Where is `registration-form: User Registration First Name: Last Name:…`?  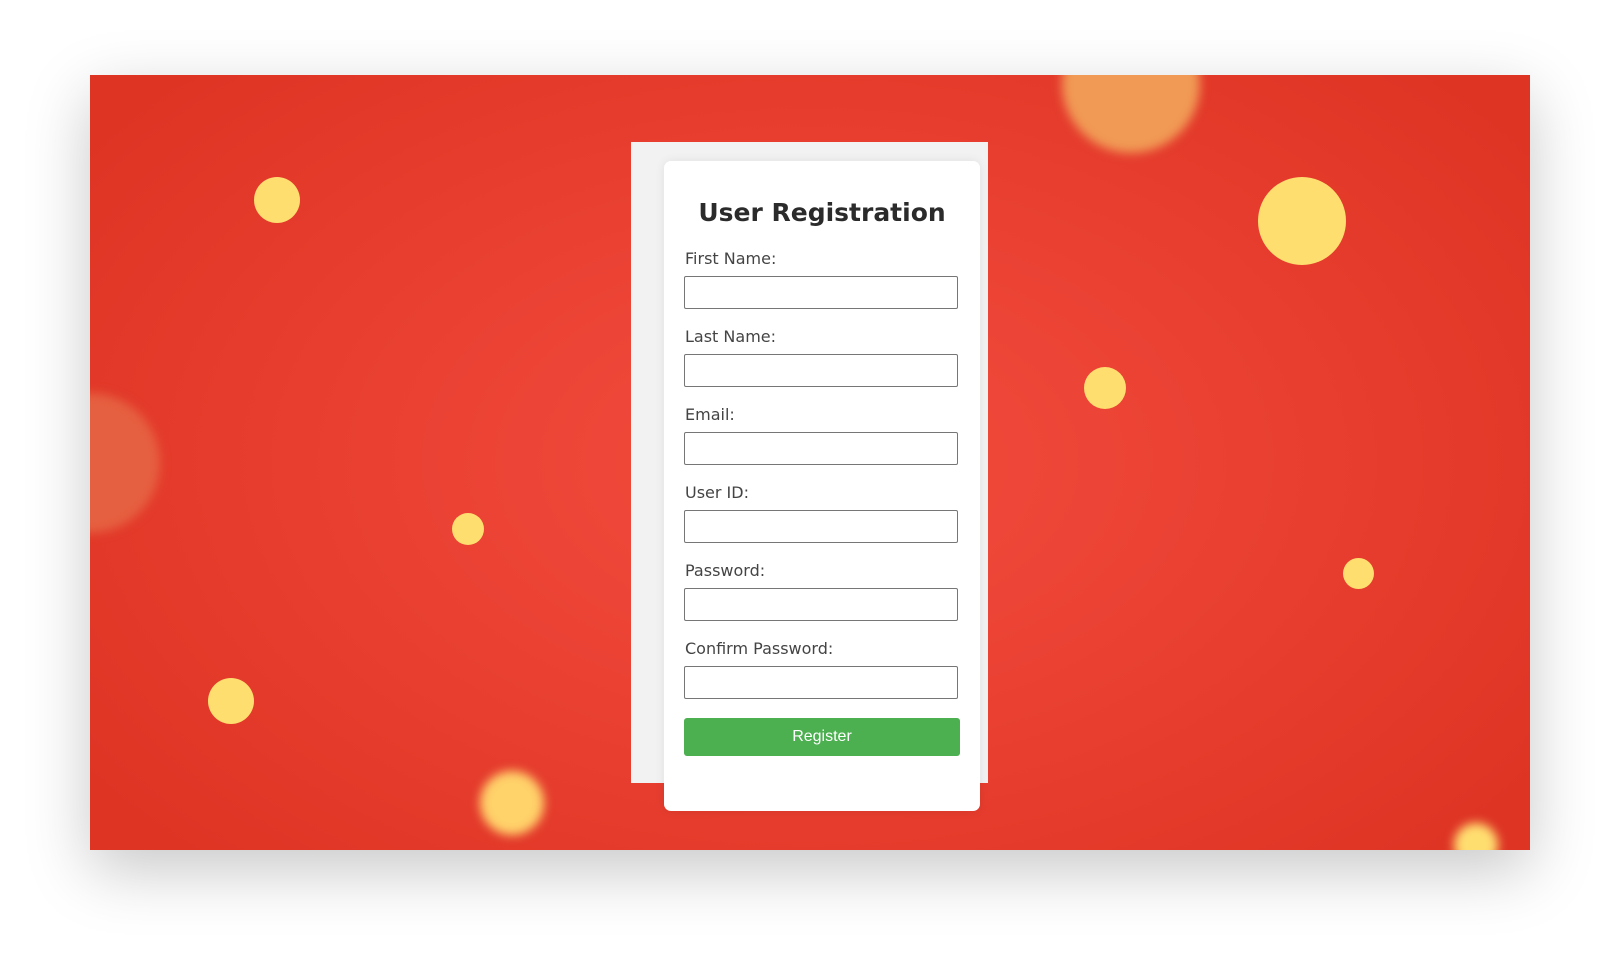 registration-form: User Registration First Name: Last Name:… is located at coordinates (822, 486).